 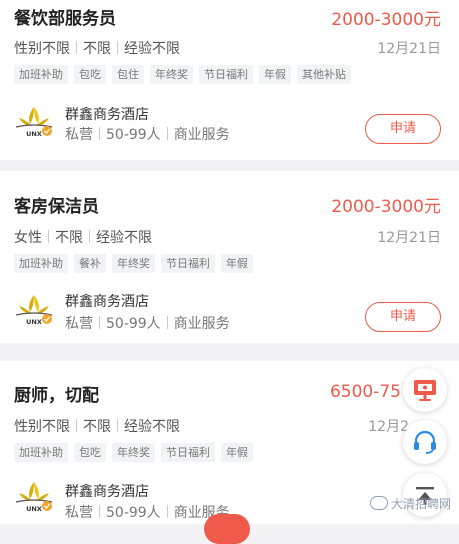 I want to click on watermark-text: 大清招聘网, so click(x=420, y=504).